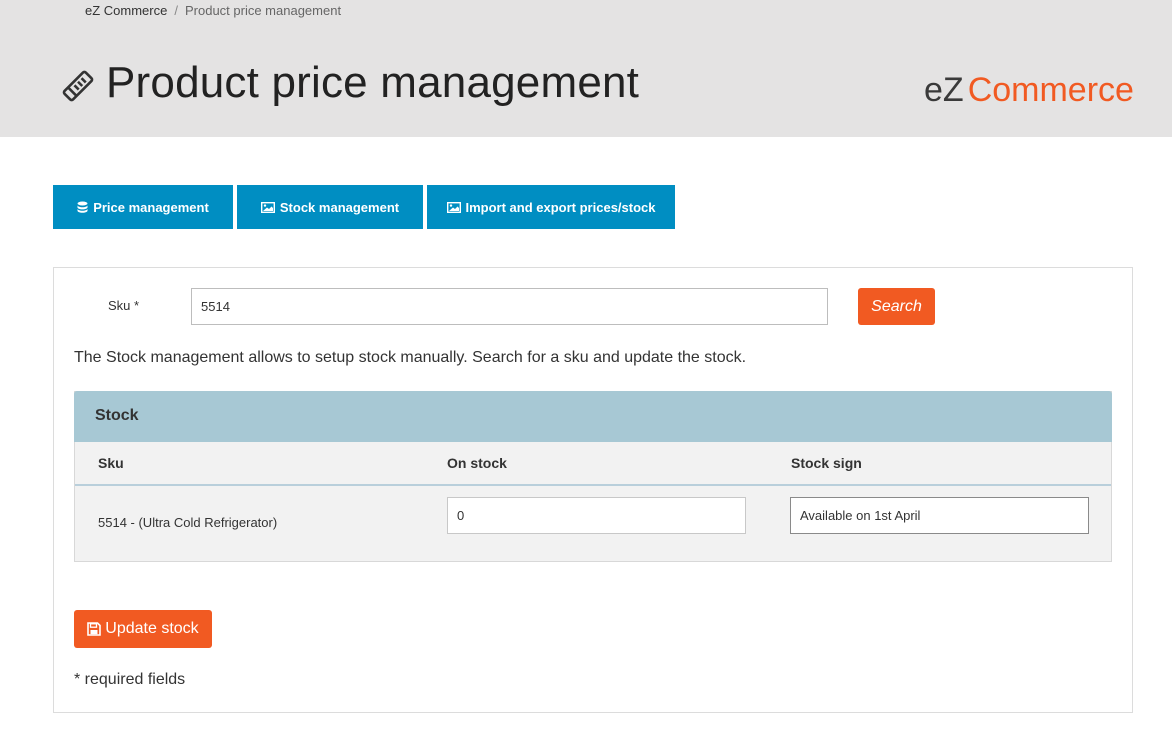 The width and height of the screenshot is (1172, 744). What do you see at coordinates (111, 463) in the screenshot?
I see `column-header-sku: Sku` at bounding box center [111, 463].